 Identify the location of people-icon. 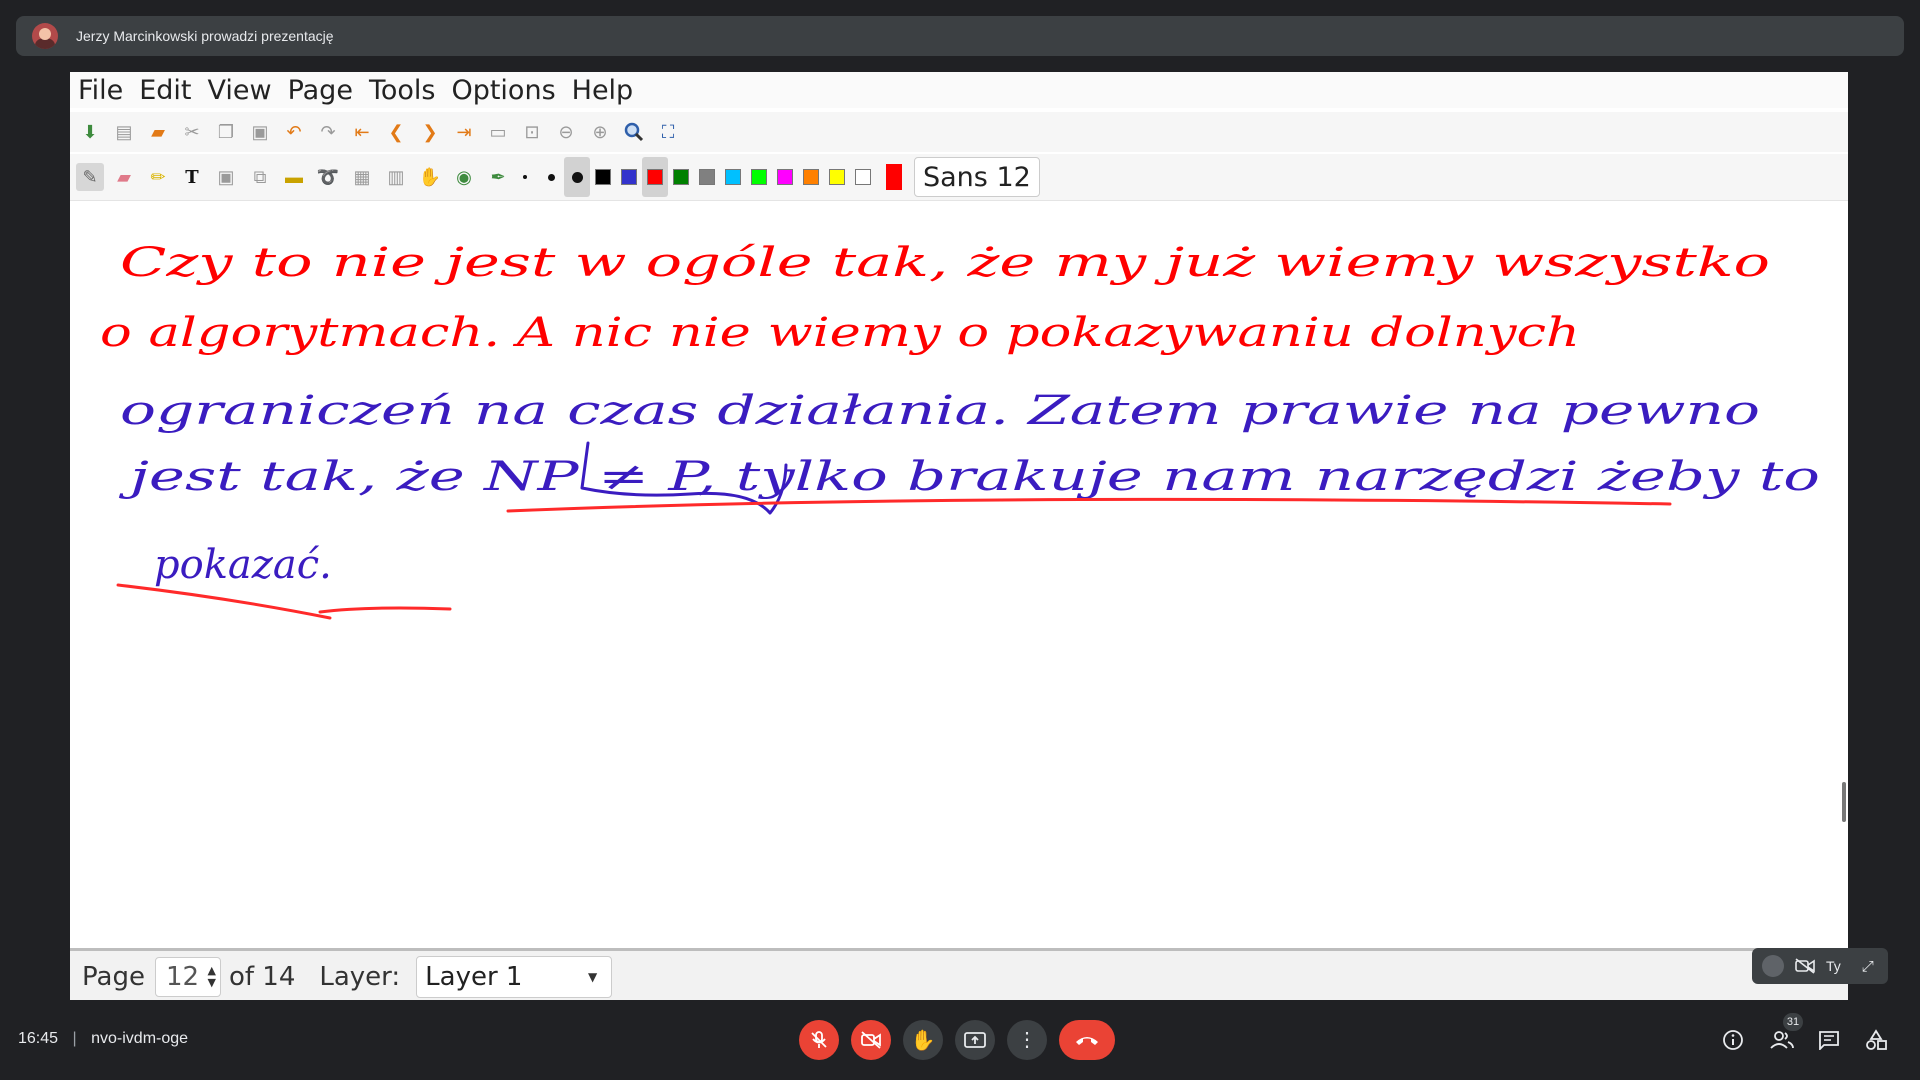
(1782, 1040).